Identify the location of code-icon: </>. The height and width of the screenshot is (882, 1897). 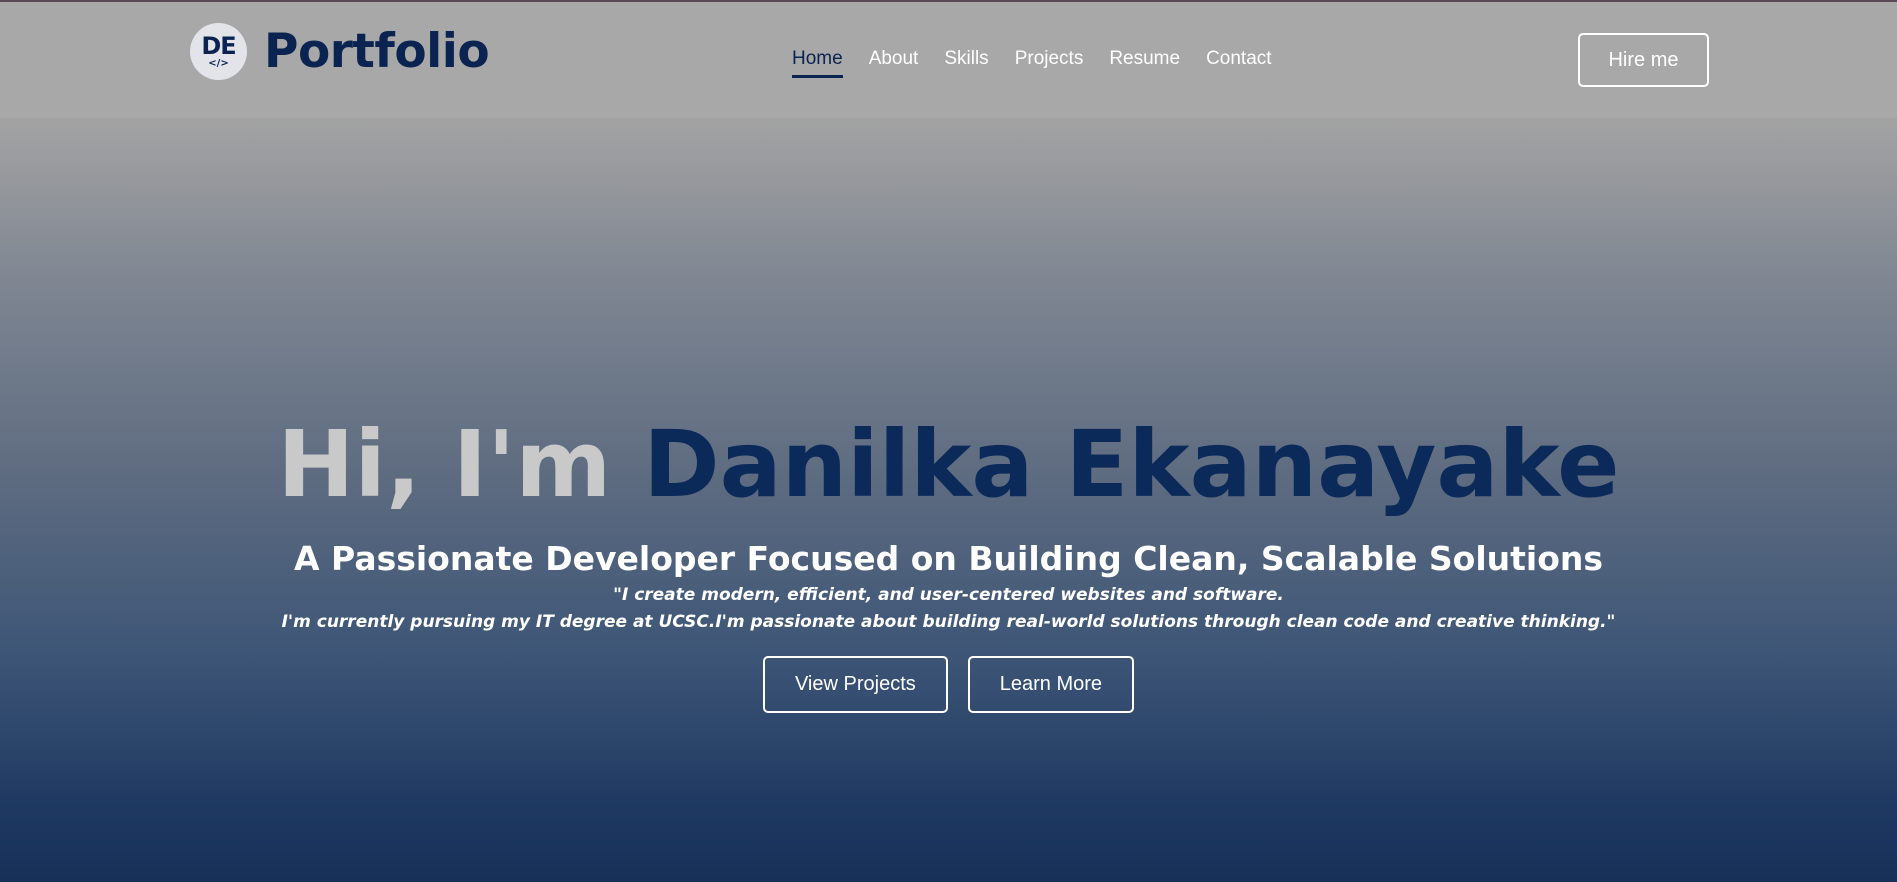
(218, 63).